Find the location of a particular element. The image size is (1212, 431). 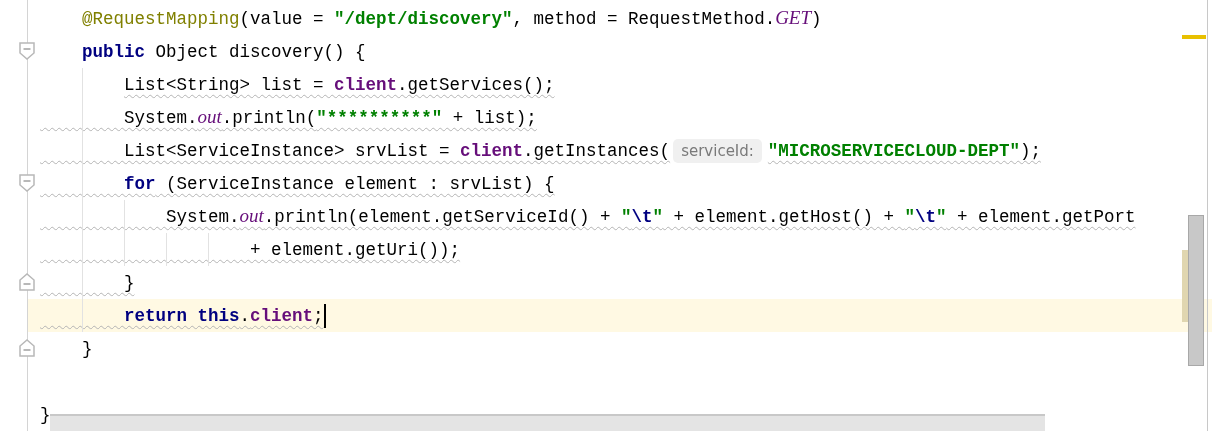

code-text: return this.client; is located at coordinates (224, 316).